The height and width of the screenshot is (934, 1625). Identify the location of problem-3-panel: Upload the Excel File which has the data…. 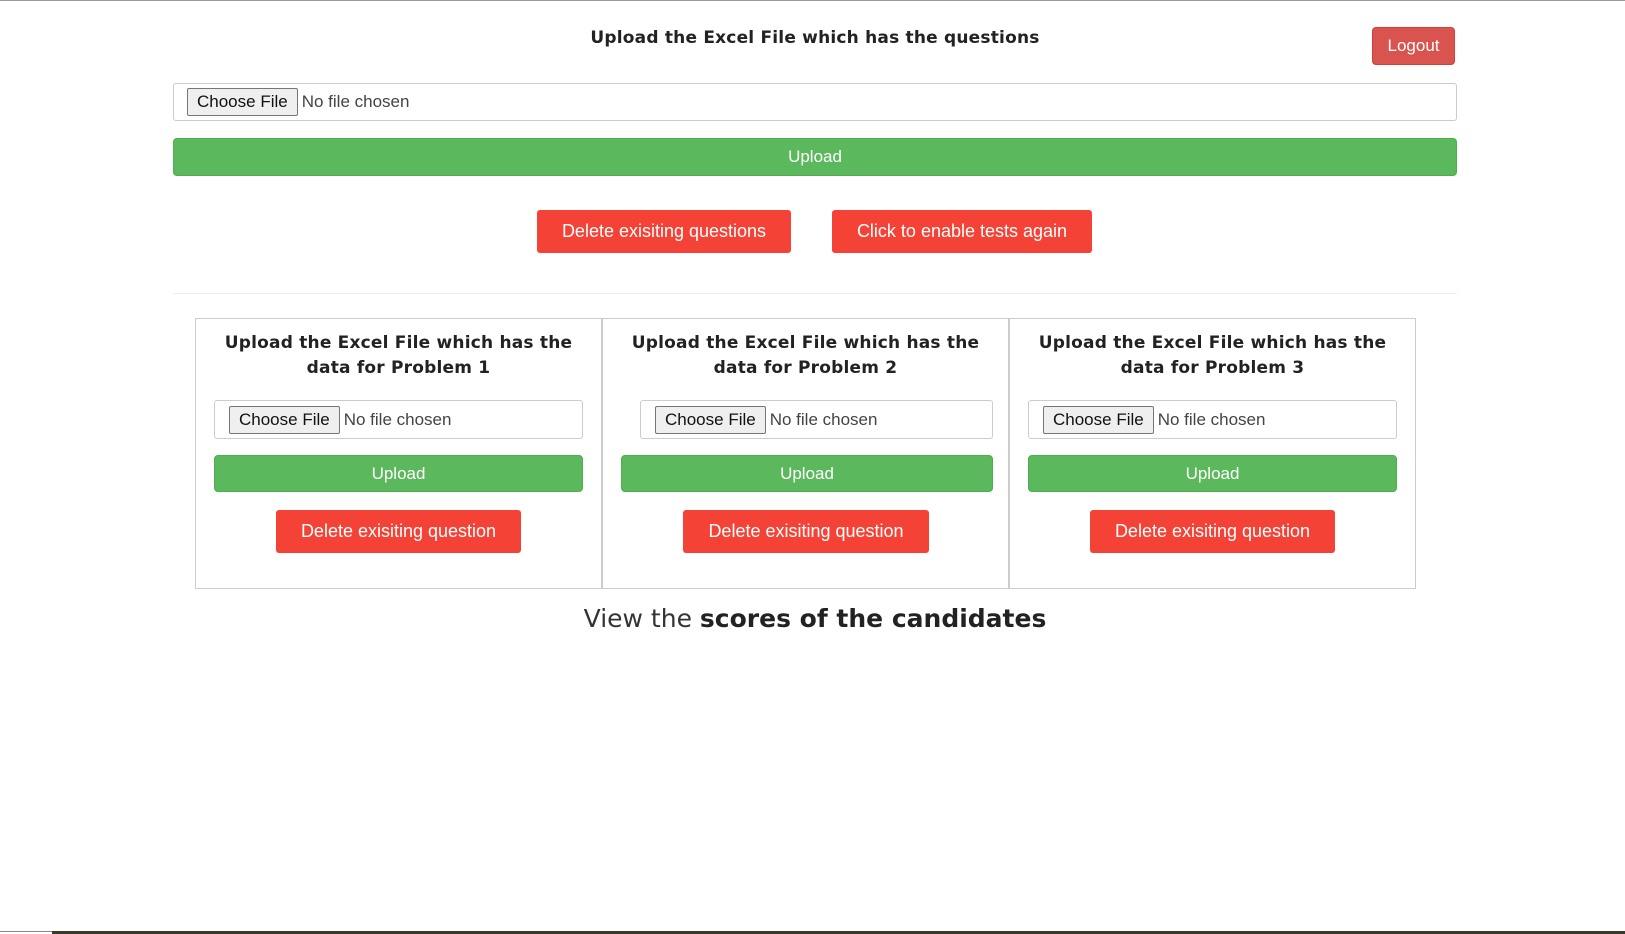
(1212, 453).